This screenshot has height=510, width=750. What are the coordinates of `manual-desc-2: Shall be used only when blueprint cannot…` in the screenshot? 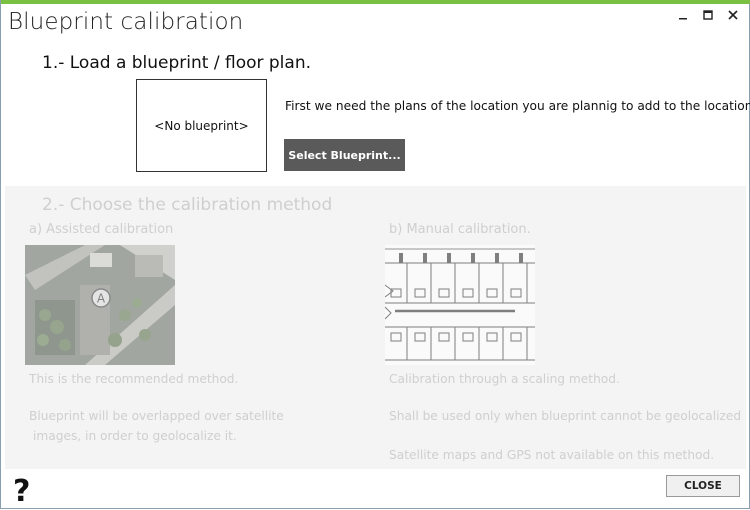 It's located at (565, 416).